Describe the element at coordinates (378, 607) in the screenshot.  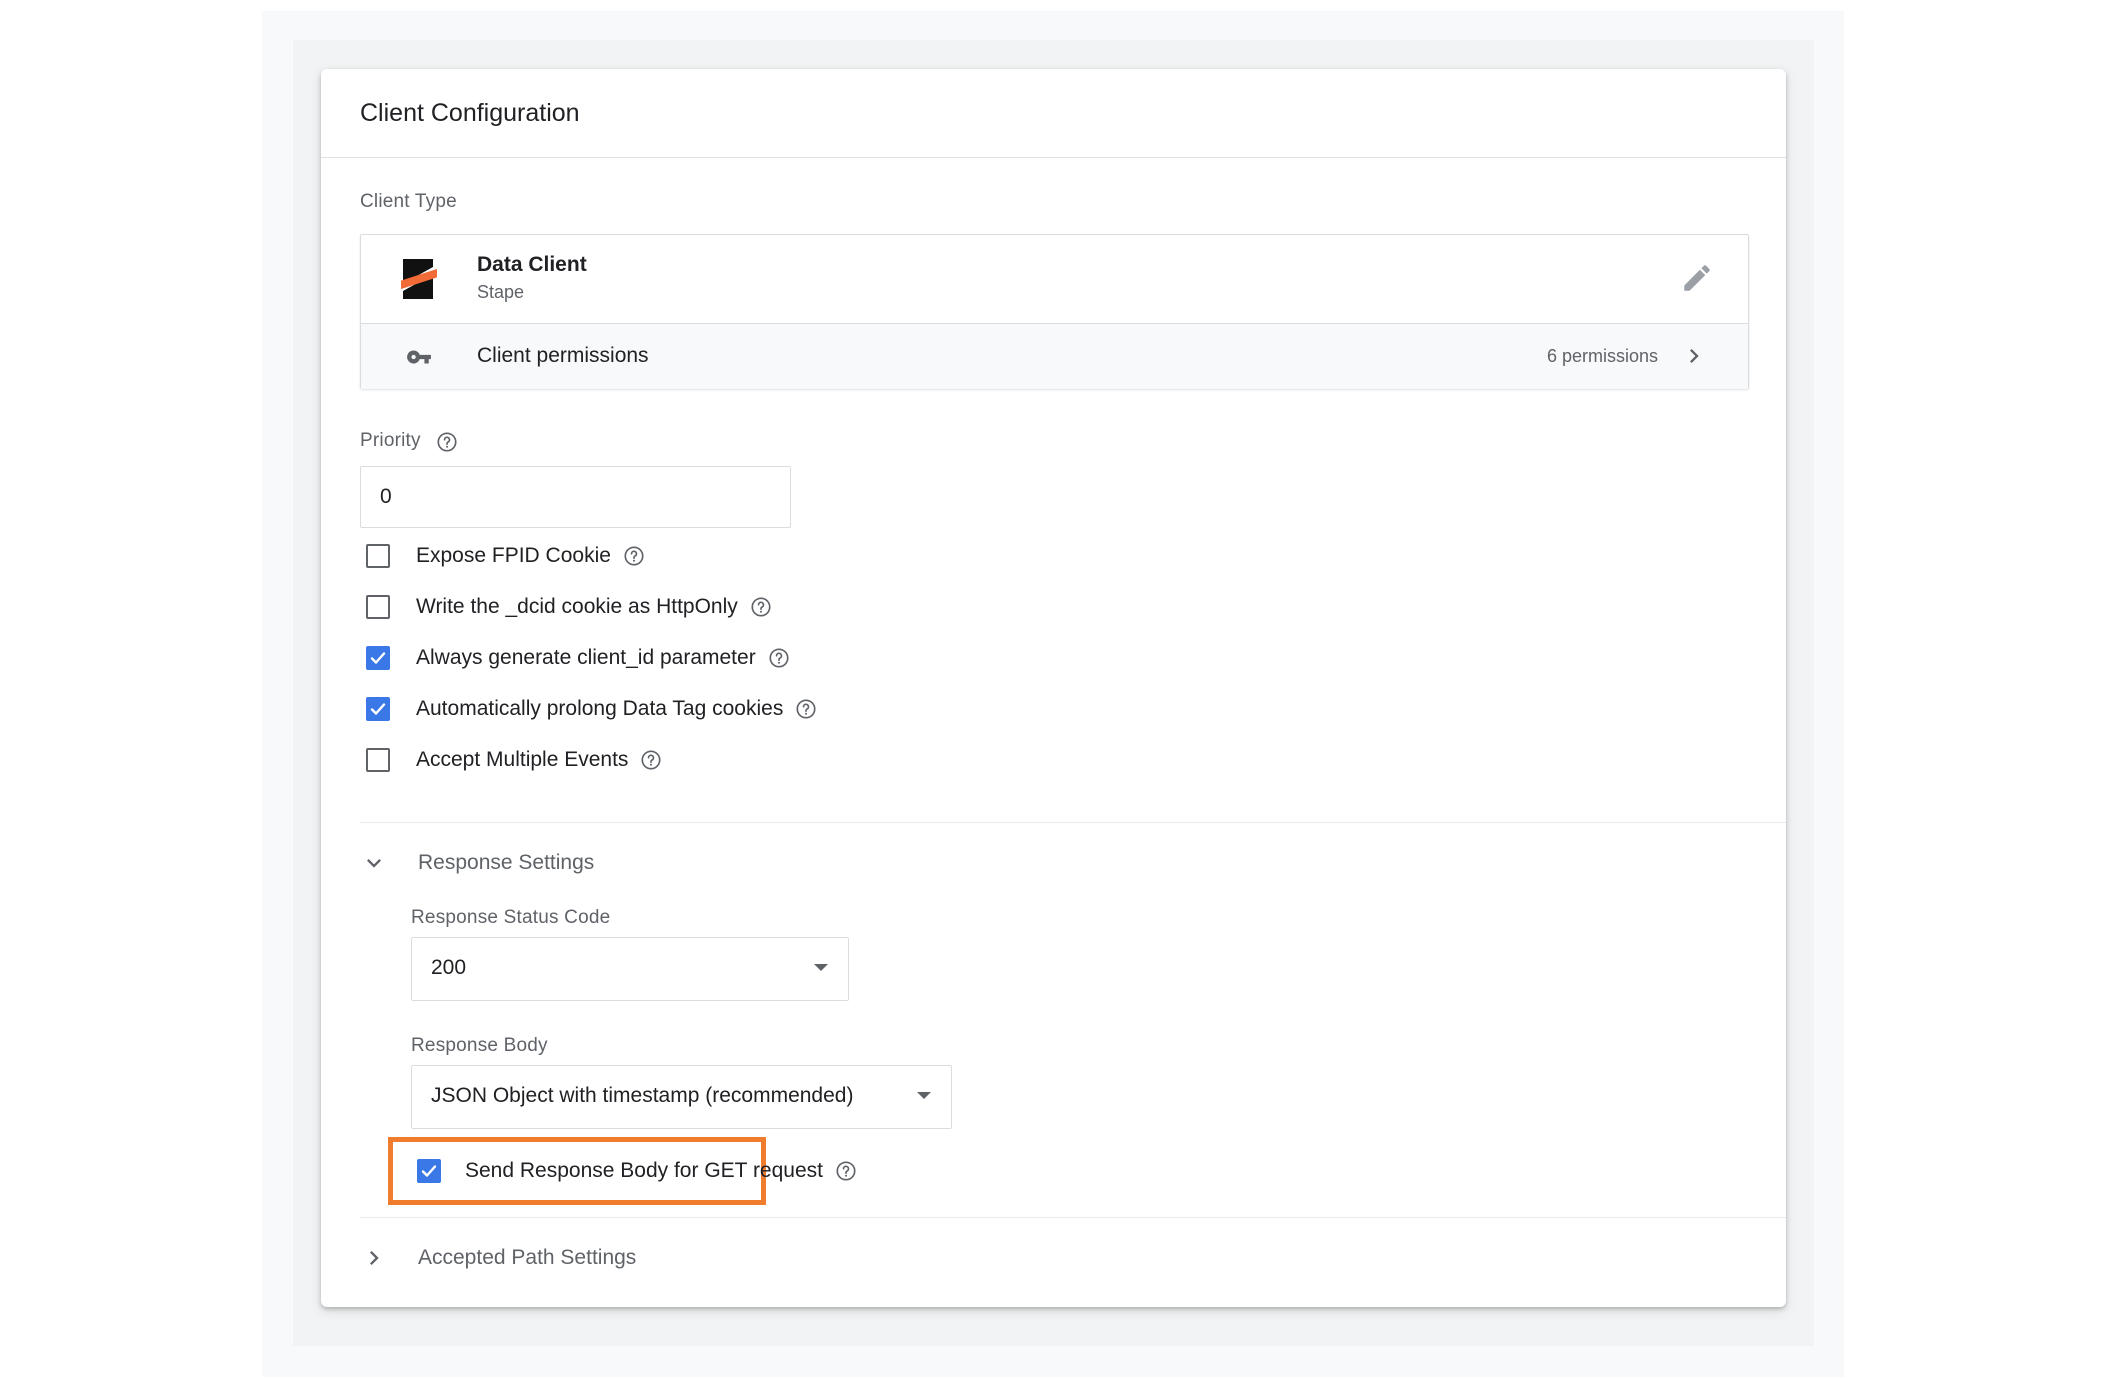
I see `write-dcid-httponly-checkbox` at that location.